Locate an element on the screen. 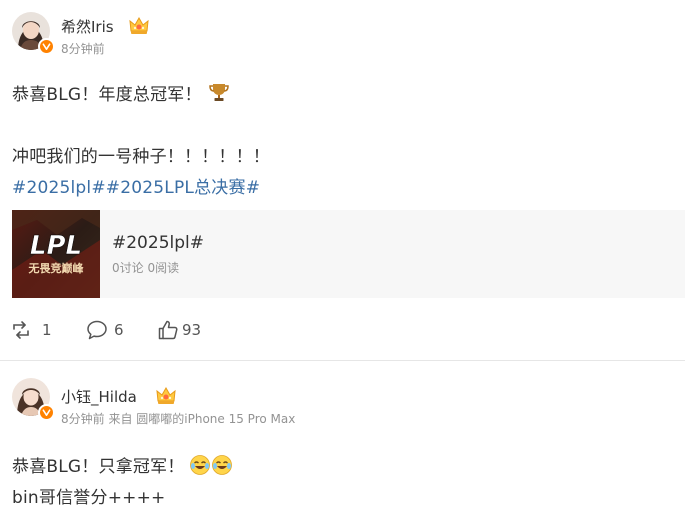 The width and height of the screenshot is (685, 521). post-text: 恭喜BLG！年度总冠军！ is located at coordinates (107, 95).